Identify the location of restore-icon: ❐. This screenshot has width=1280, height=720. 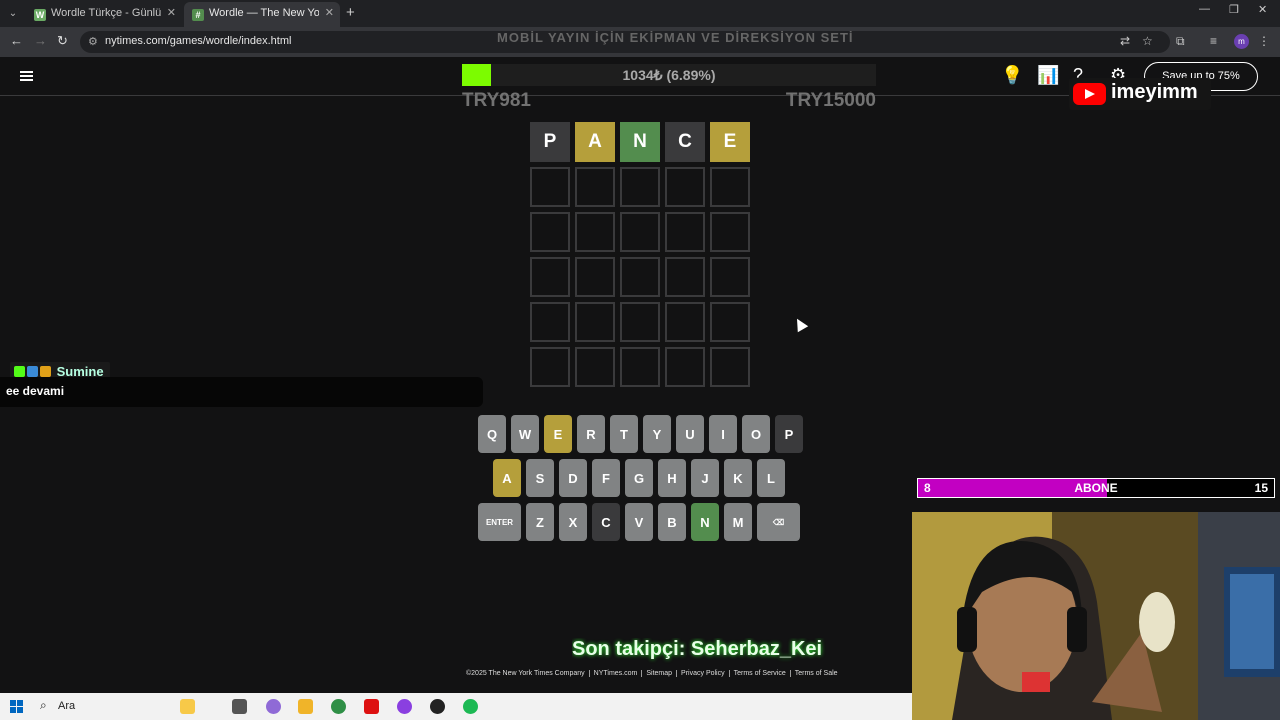
(1234, 9).